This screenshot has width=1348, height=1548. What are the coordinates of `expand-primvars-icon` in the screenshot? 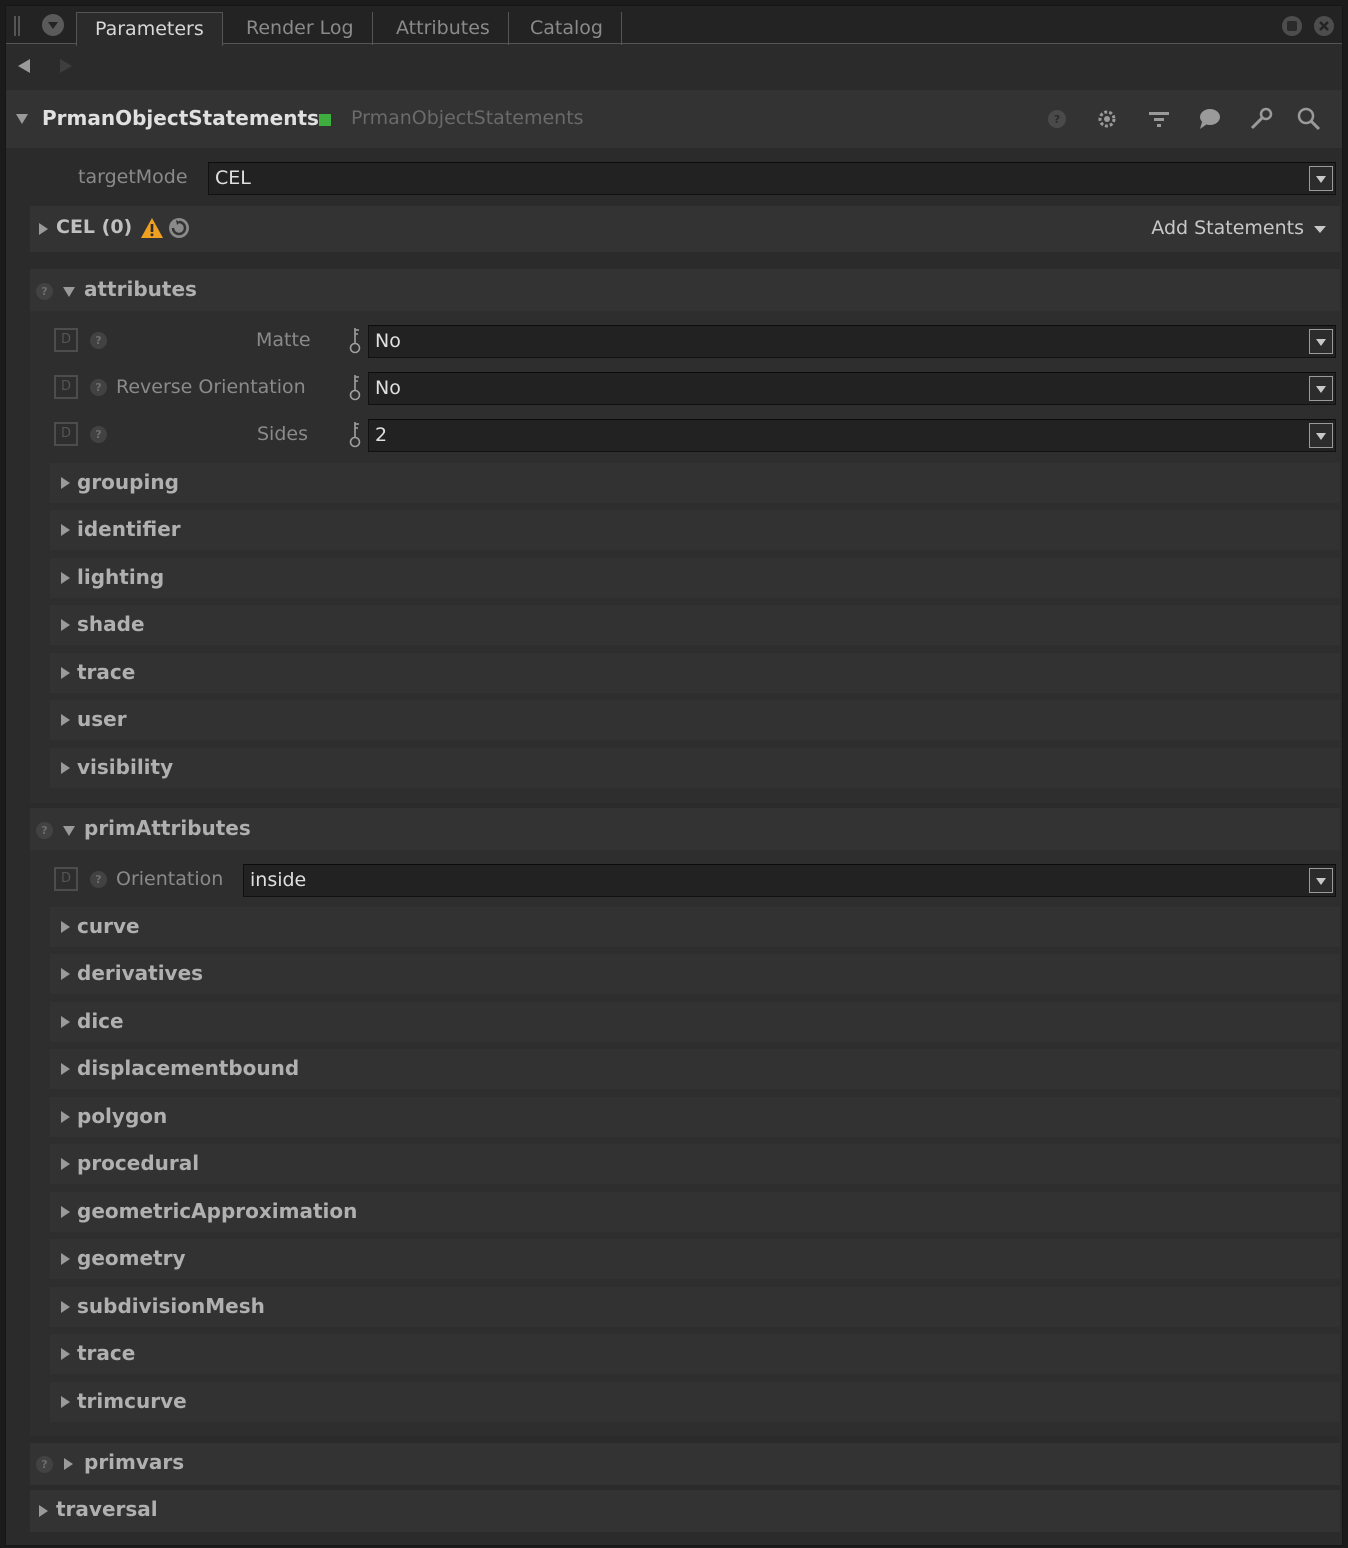 It's located at (68, 1464).